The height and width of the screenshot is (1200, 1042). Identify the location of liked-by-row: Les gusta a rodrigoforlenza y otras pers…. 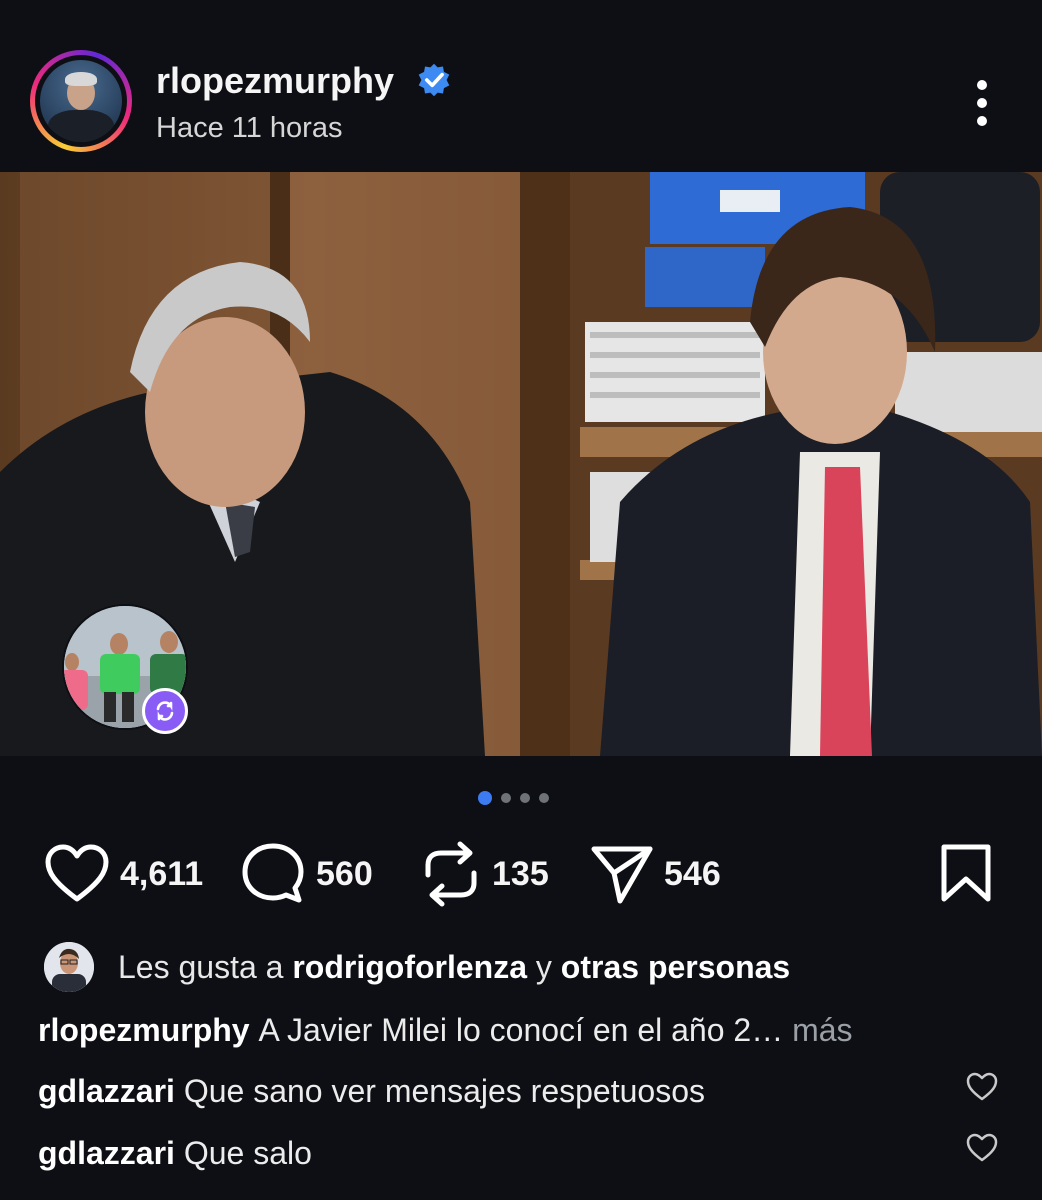
(417, 967).